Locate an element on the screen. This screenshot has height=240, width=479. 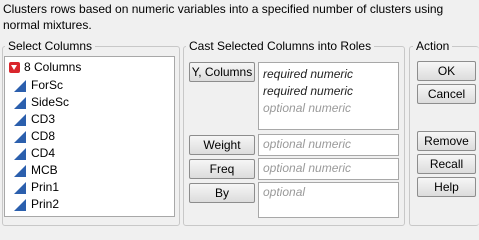
column-item-cd4: CD4 is located at coordinates (34, 153).